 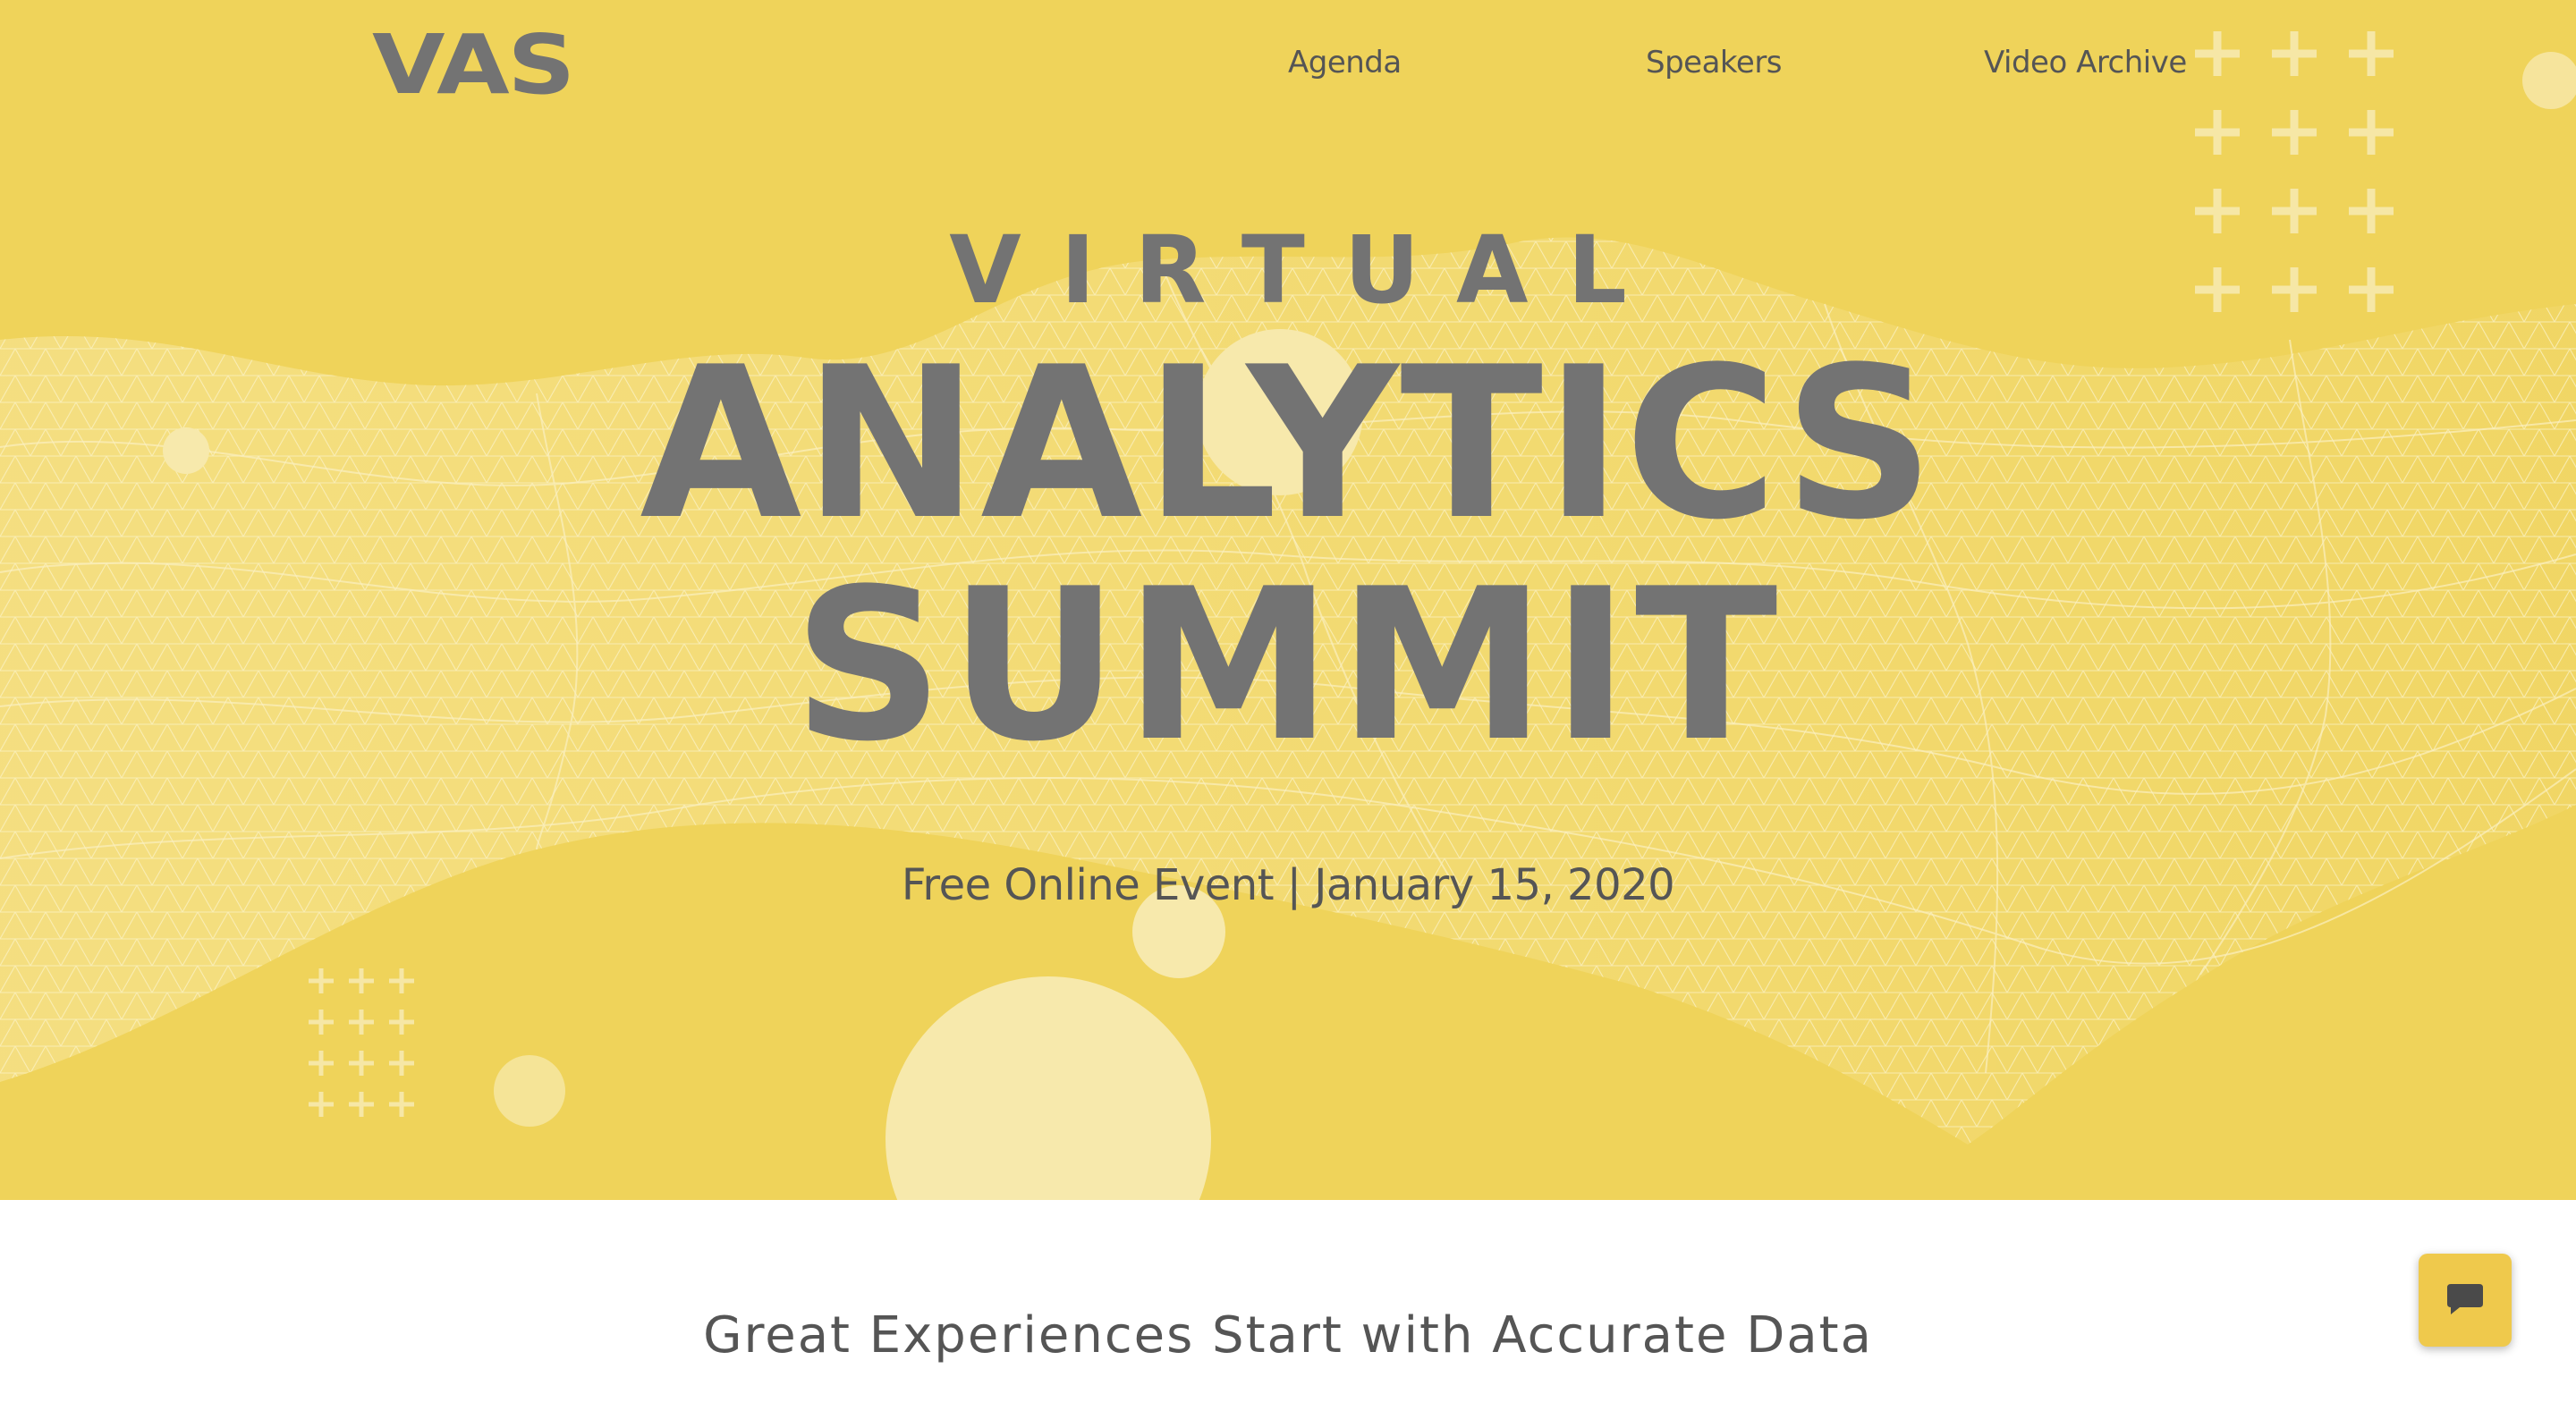 I want to click on hero-subtitle: Free Online Event | January 15, 2020, so click(x=1288, y=885).